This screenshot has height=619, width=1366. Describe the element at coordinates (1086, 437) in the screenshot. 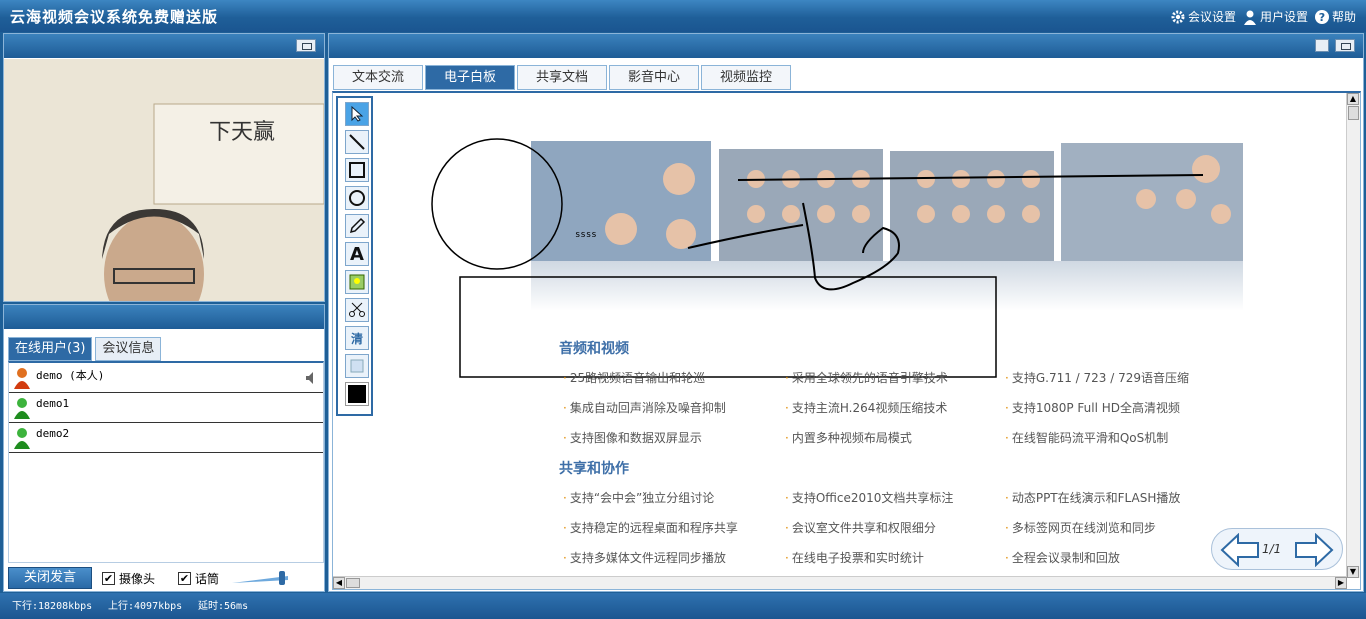

I see `feature-item: 在线智能码流平滑和QoS机制` at that location.